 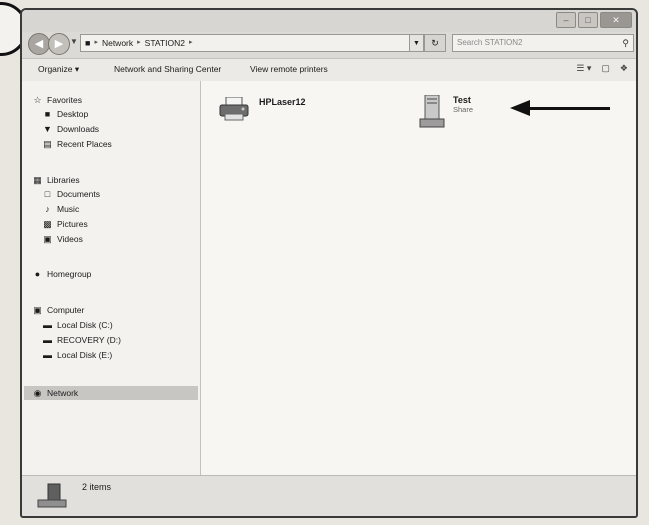 I want to click on help-icon: ❖, so click(x=624, y=68).